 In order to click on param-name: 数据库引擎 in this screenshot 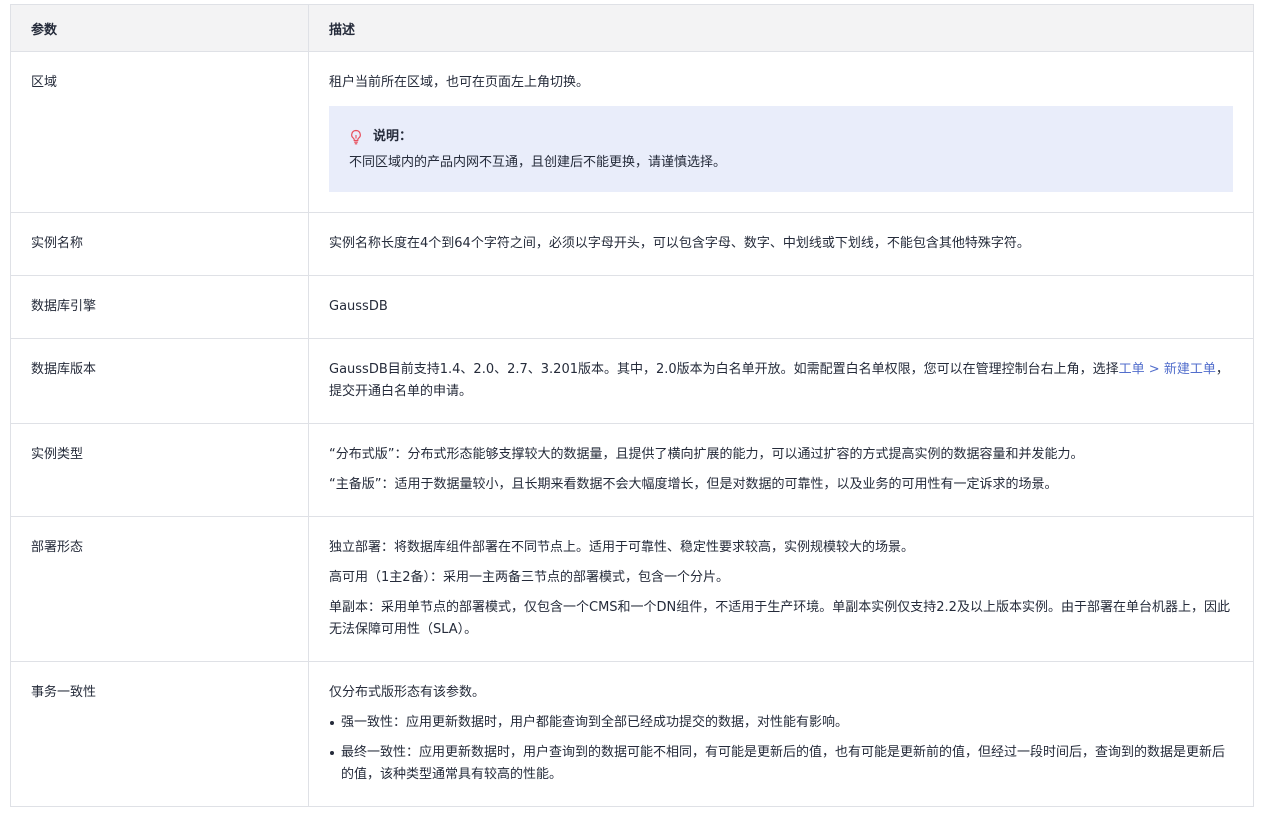, I will do `click(159, 307)`.